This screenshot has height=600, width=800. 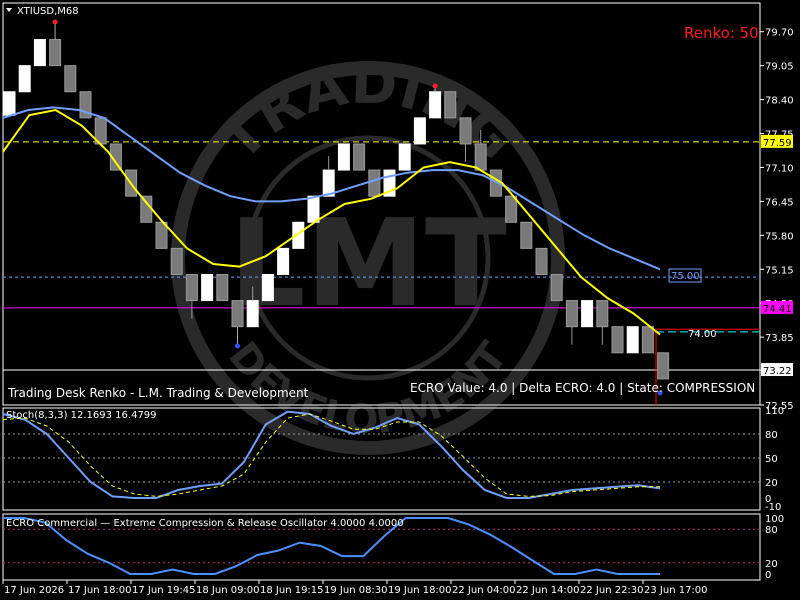 What do you see at coordinates (779, 33) in the screenshot?
I see `price-axis-label: 79.70` at bounding box center [779, 33].